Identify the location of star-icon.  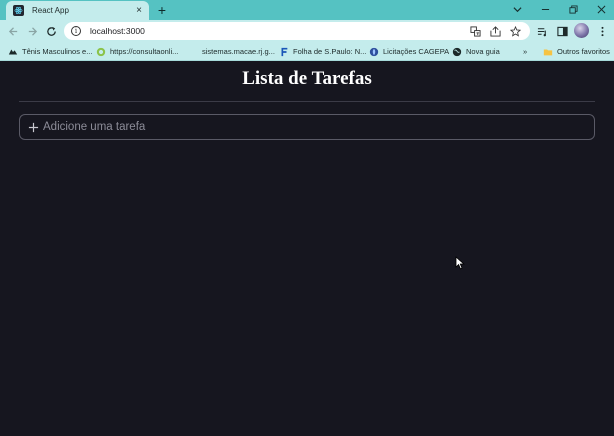
(515, 31).